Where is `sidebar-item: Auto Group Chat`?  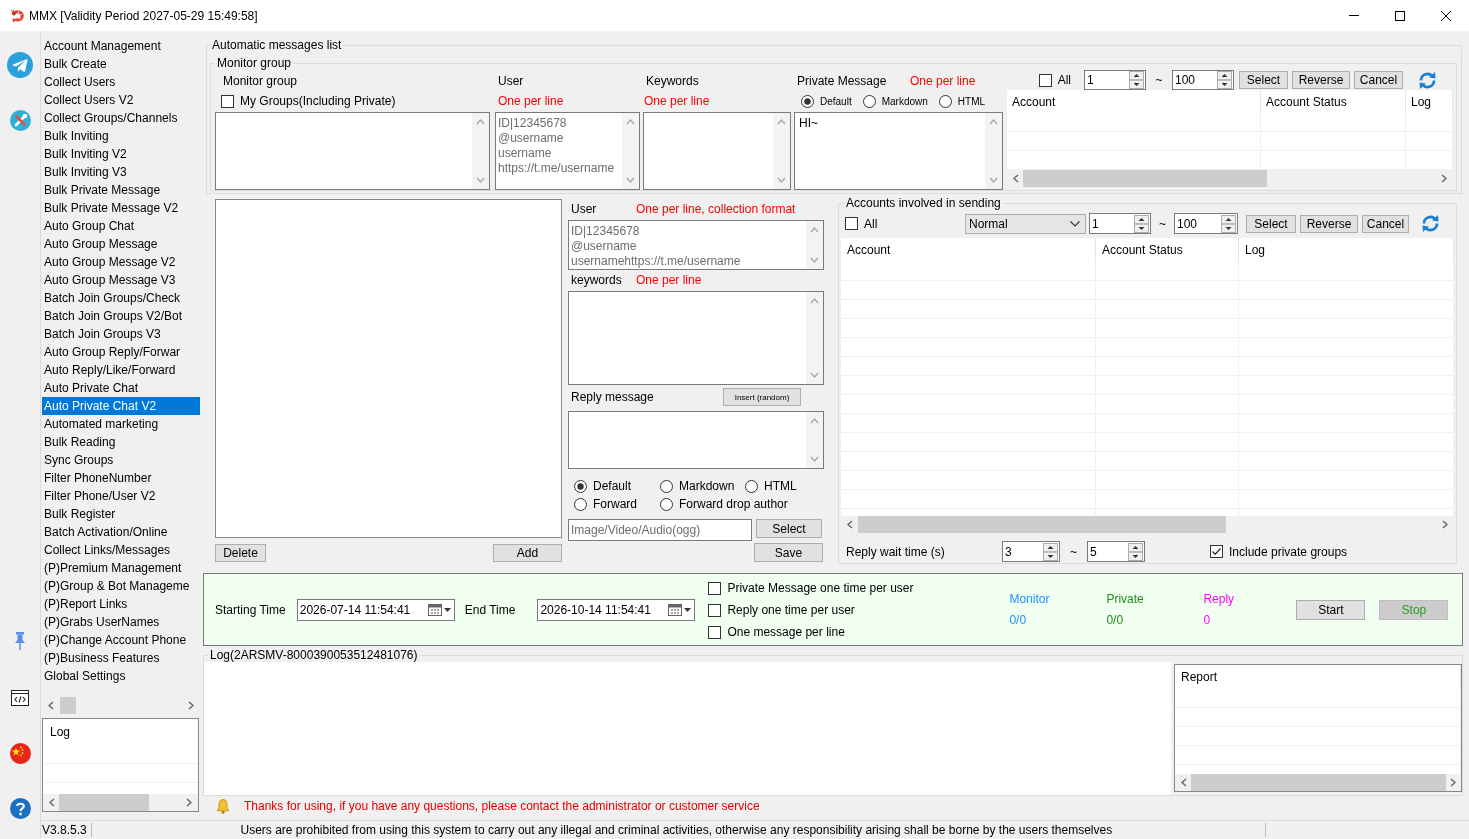 sidebar-item: Auto Group Chat is located at coordinates (121, 226).